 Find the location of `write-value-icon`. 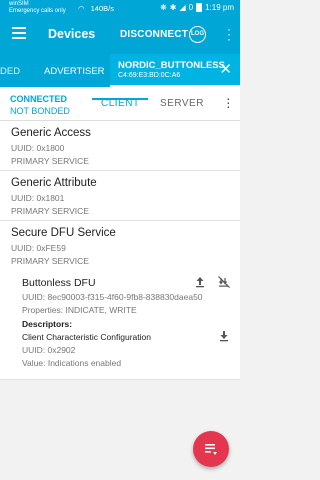

write-value-icon is located at coordinates (200, 282).